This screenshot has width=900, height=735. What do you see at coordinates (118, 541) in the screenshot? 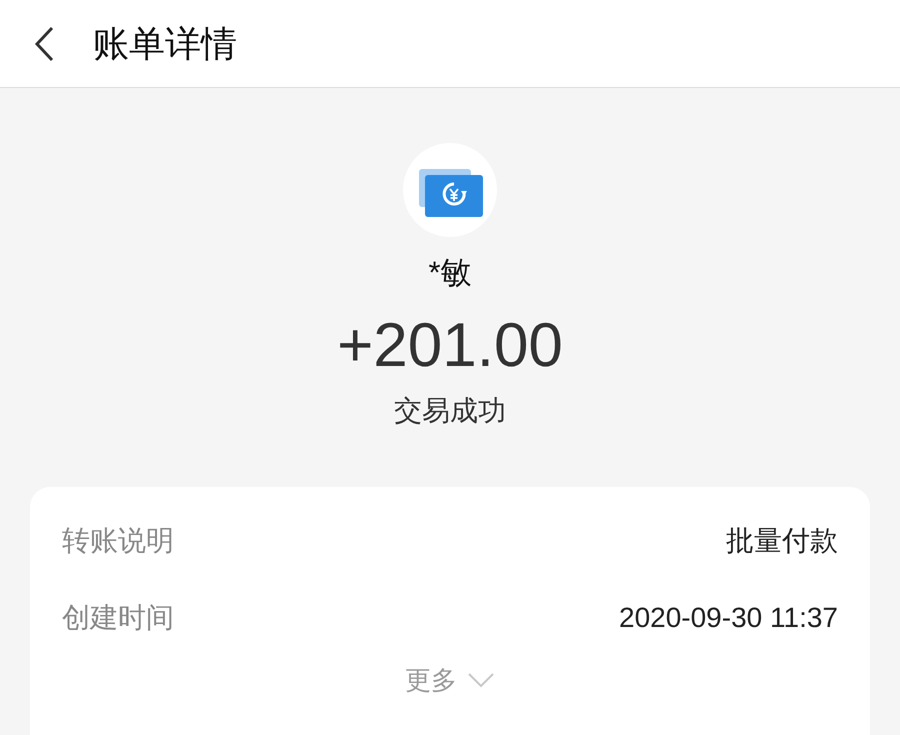
I see `detail-label: 转账说明` at bounding box center [118, 541].